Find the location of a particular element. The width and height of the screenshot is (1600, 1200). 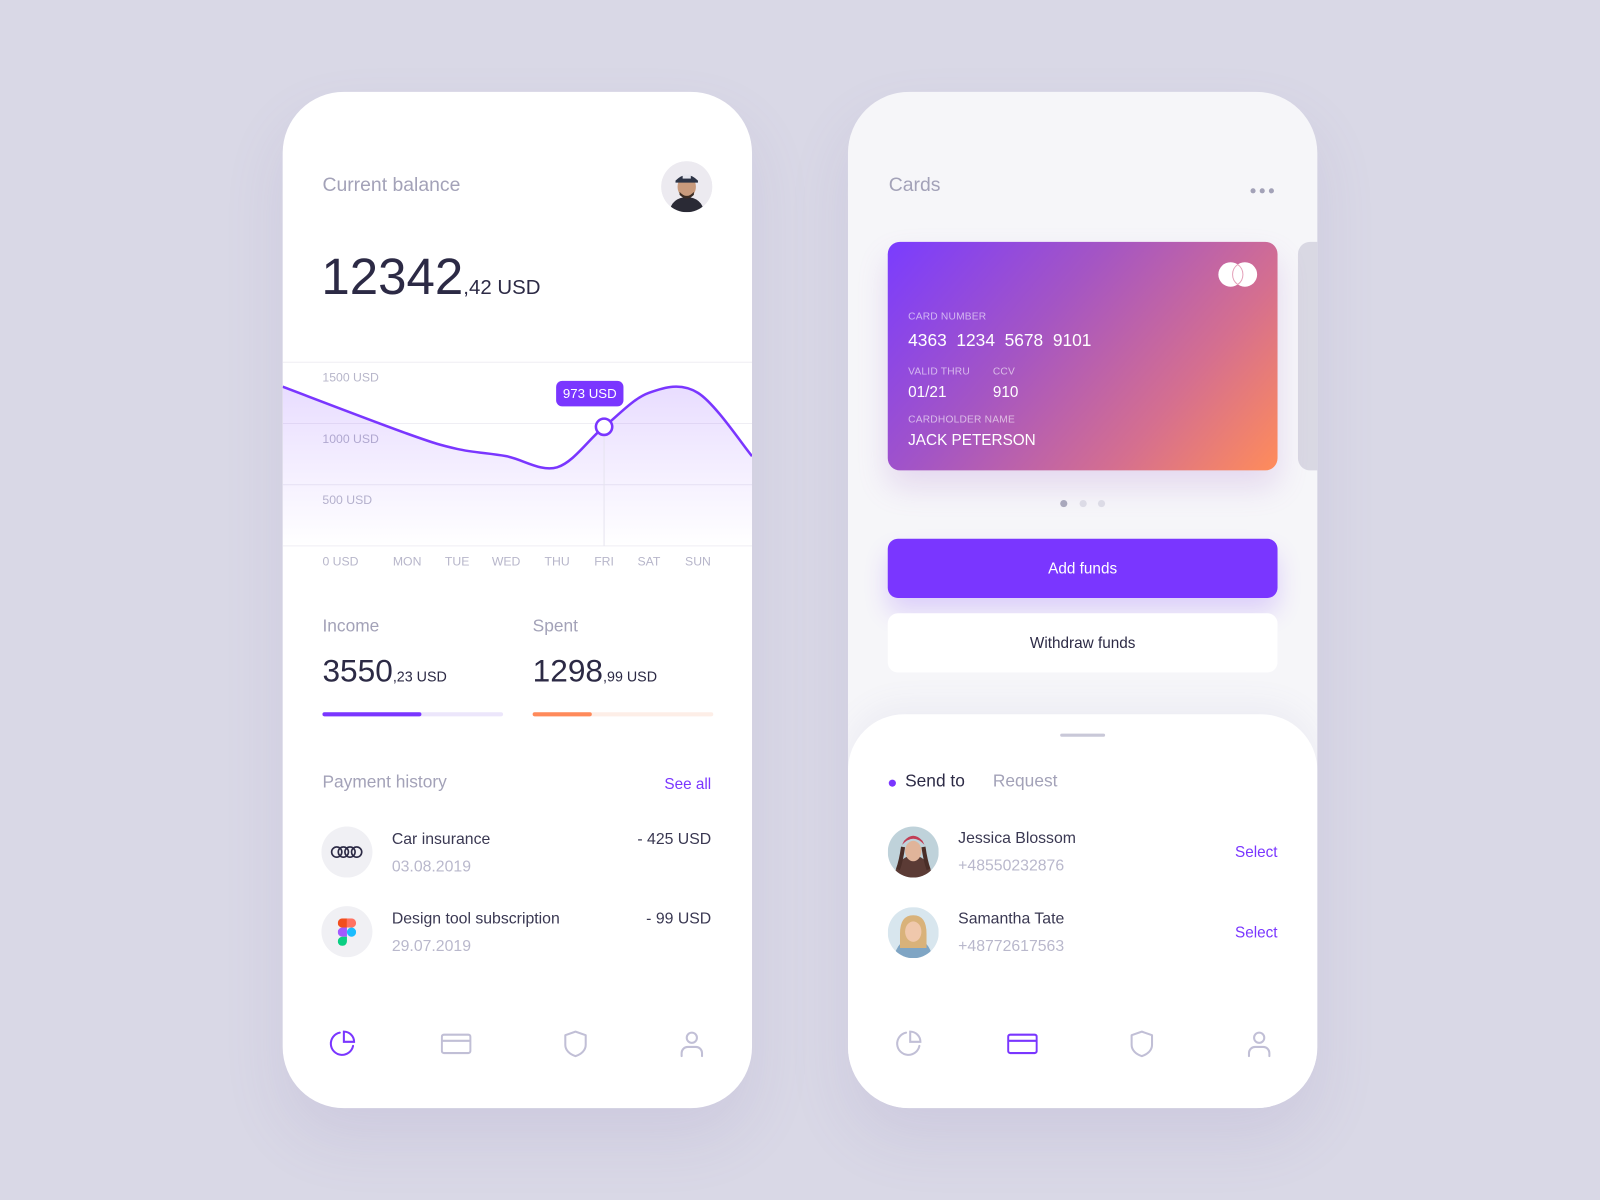

balance-decimal: ,42 USD is located at coordinates (502, 287).